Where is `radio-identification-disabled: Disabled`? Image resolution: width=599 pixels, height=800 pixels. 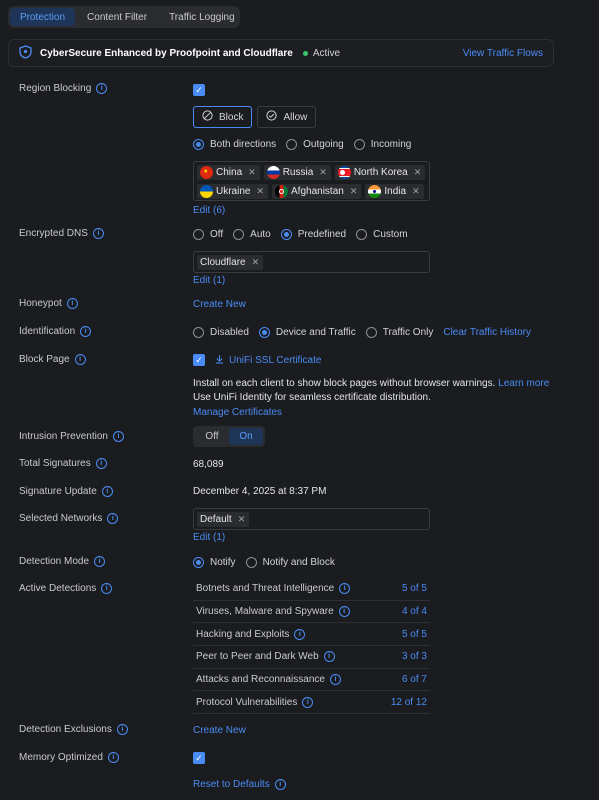 radio-identification-disabled: Disabled is located at coordinates (221, 332).